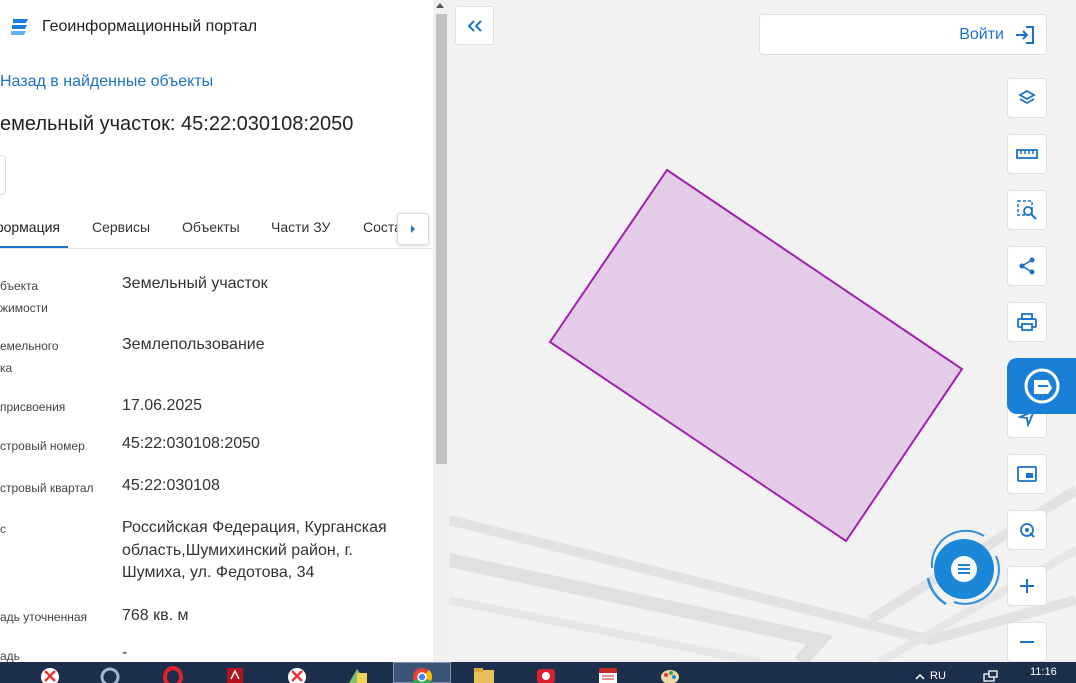 The image size is (1076, 683). Describe the element at coordinates (24, 308) in the screenshot. I see `row-label: жимости` at that location.